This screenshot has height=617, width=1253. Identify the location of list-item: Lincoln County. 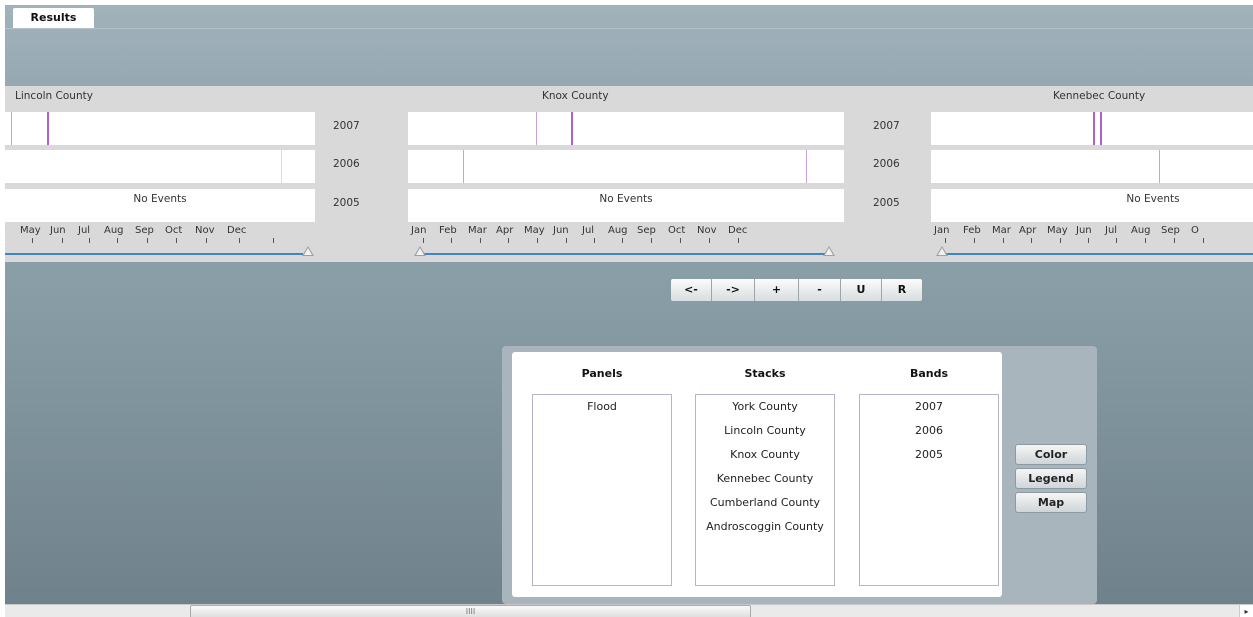
(765, 431).